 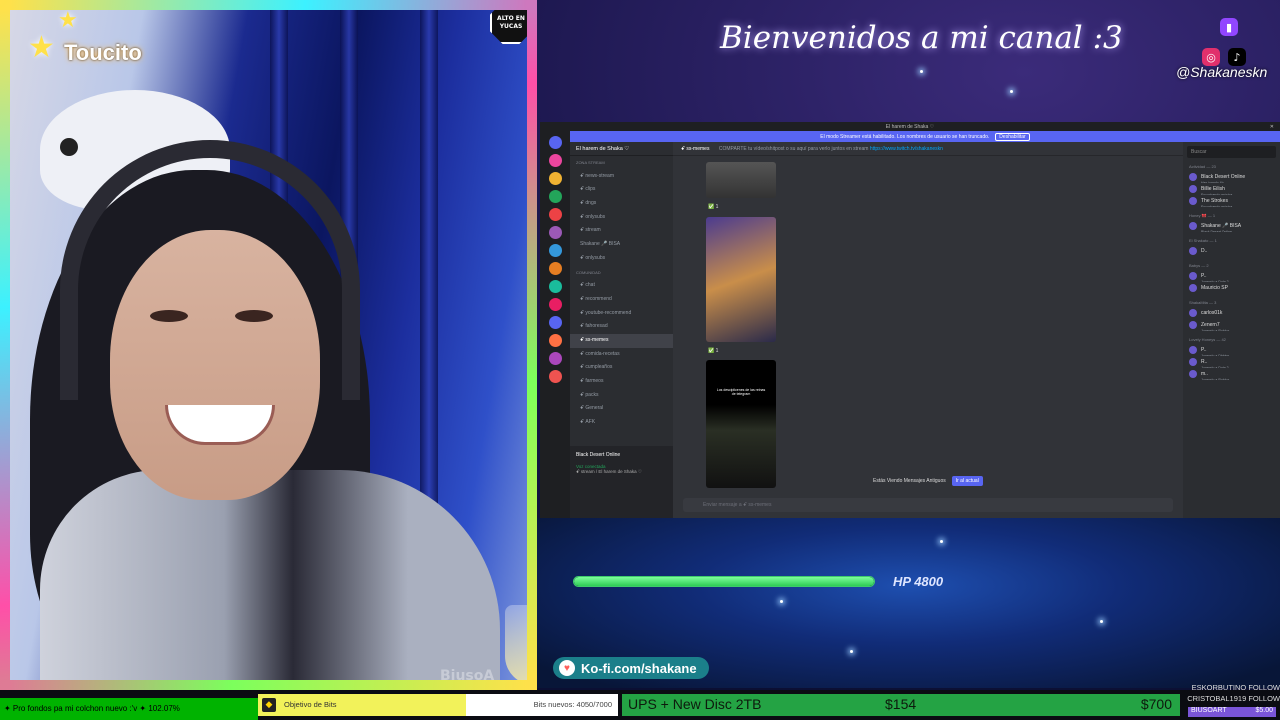 What do you see at coordinates (695, 149) in the screenshot?
I see `channel-name: ꗃ ss-memes` at bounding box center [695, 149].